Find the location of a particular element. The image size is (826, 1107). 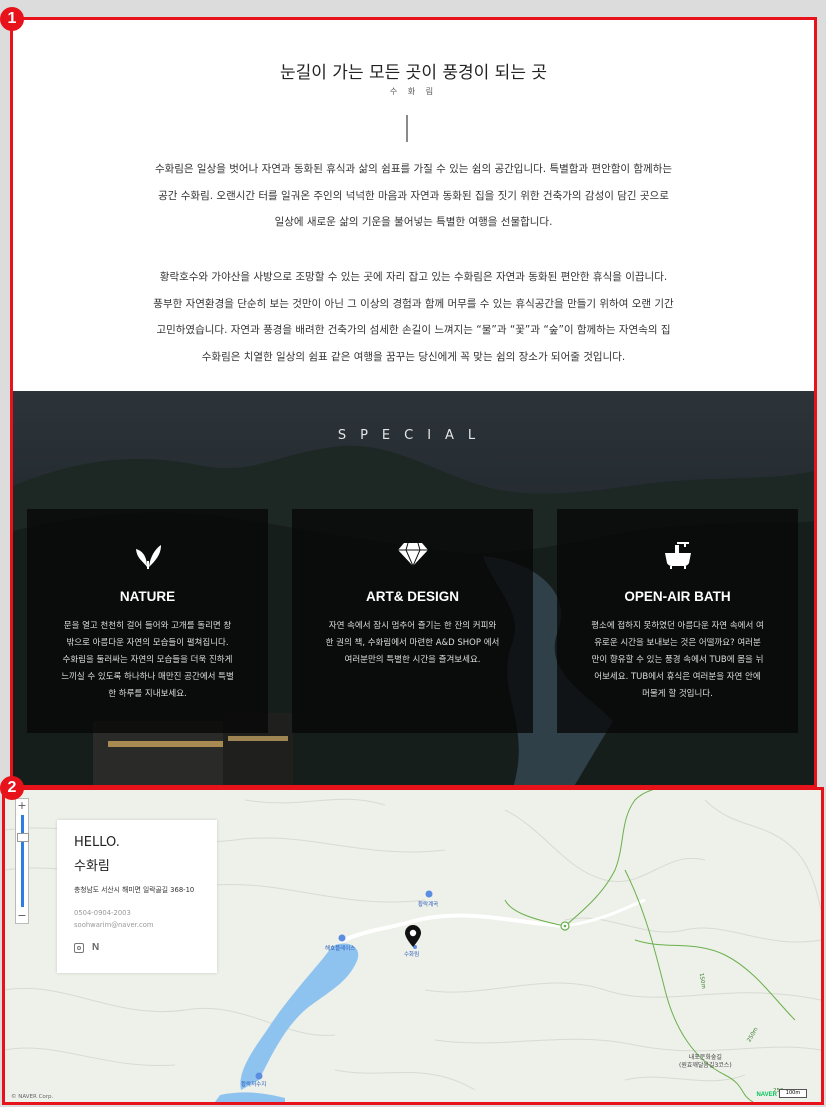

desc-line: 만이 향유할 수 있는 풍경 속에서 TUB에 몸을 뉘 is located at coordinates (677, 660).